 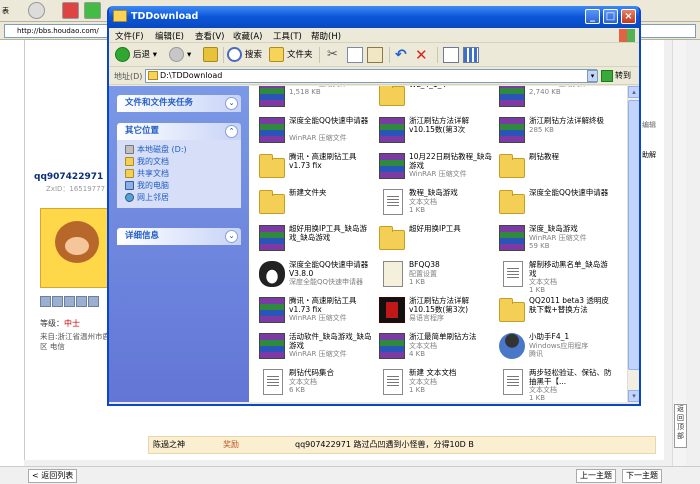 I want to click on details-header: 详细信息 ⌄, so click(x=179, y=236).